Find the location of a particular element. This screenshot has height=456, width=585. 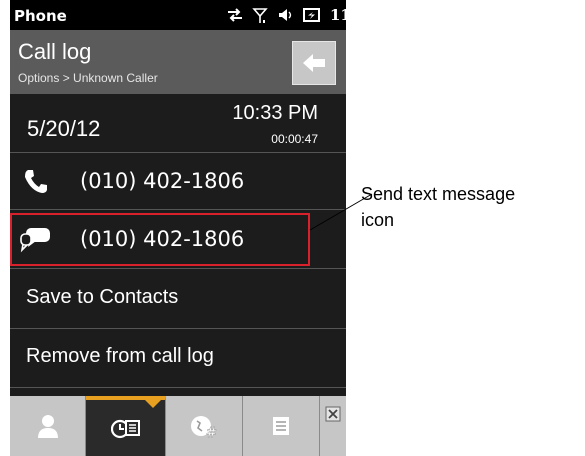

call-duration: 00:00:47 is located at coordinates (294, 139).